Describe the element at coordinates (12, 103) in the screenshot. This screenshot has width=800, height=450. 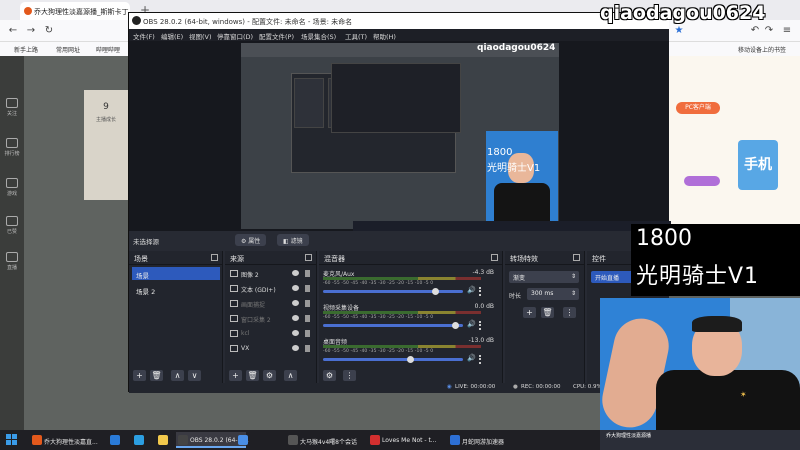
I see `follow-icon` at that location.